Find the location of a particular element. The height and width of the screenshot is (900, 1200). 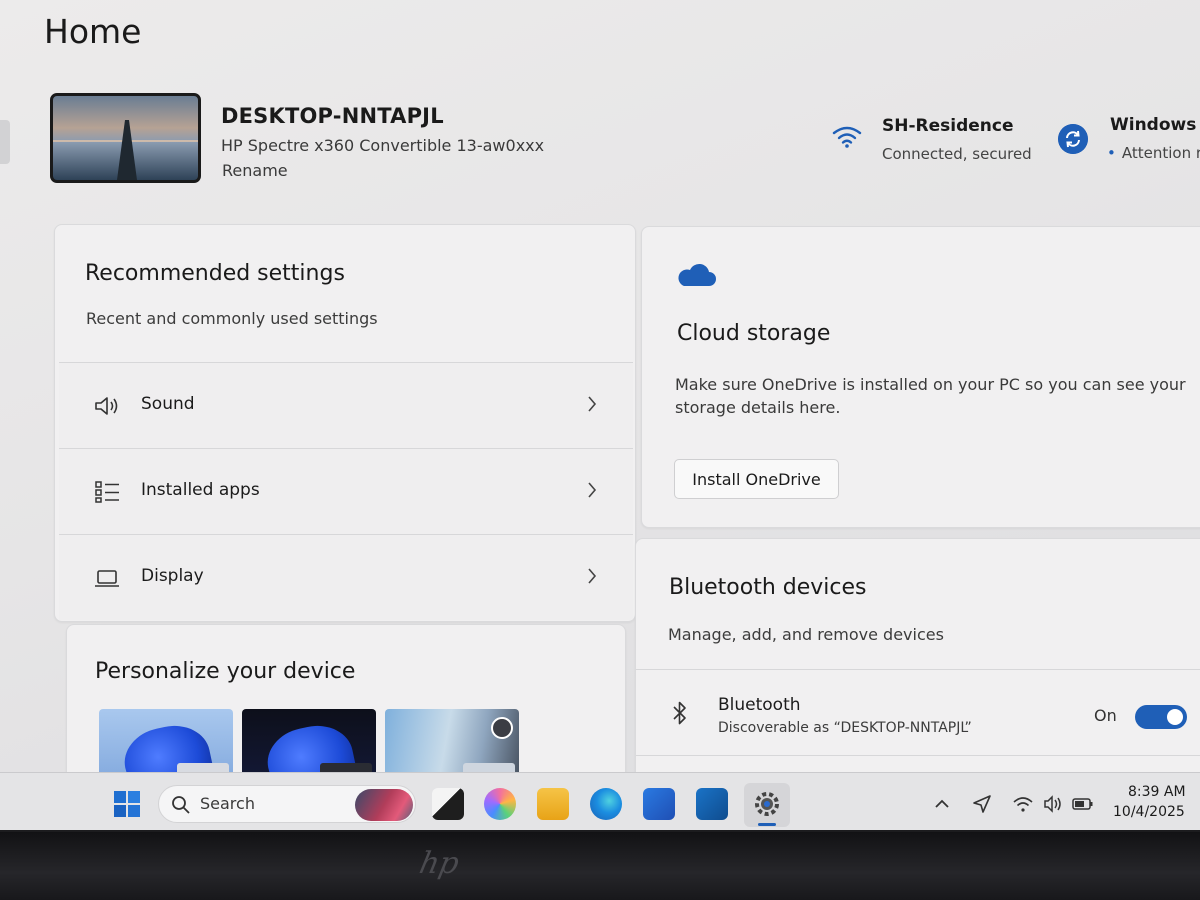

wifi-tray-icon is located at coordinates (1023, 804).